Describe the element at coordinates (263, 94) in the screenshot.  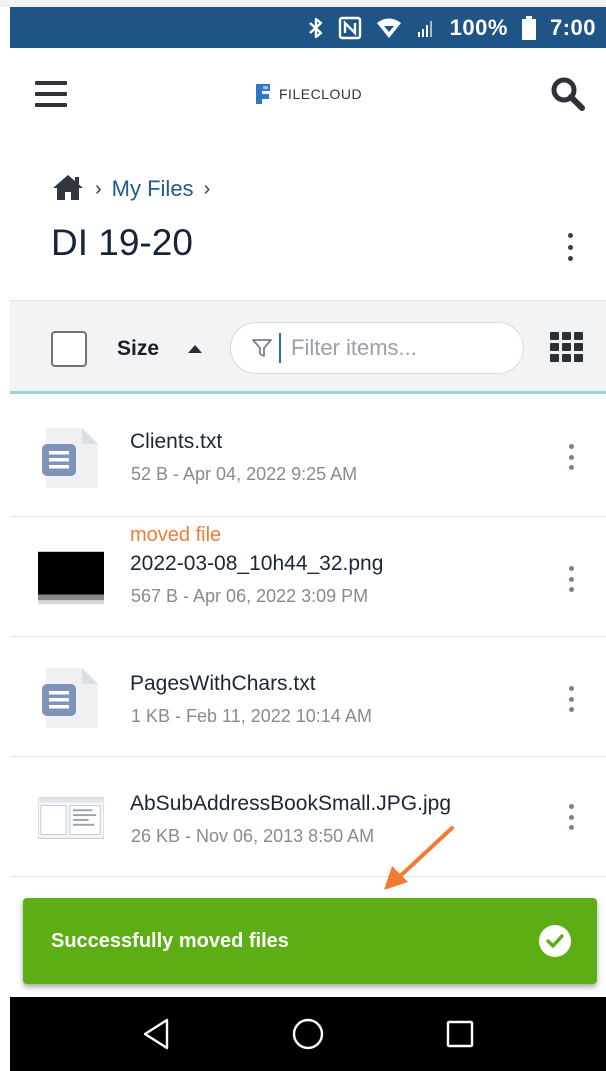
I see `filecloud-logo-icon` at that location.